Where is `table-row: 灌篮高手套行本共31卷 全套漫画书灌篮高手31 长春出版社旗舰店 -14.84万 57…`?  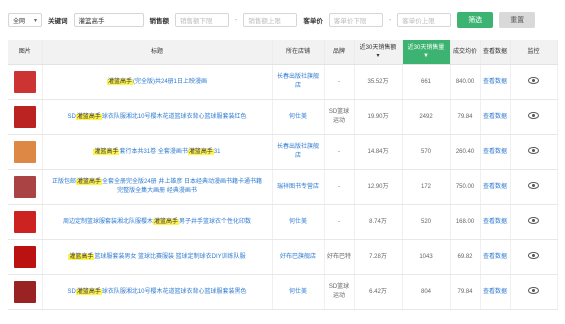
table-row: 灌篮高手套行本共31卷 全套漫画书灌篮高手31 长春出版社旗舰店 -14.84万 57… is located at coordinates (283, 152).